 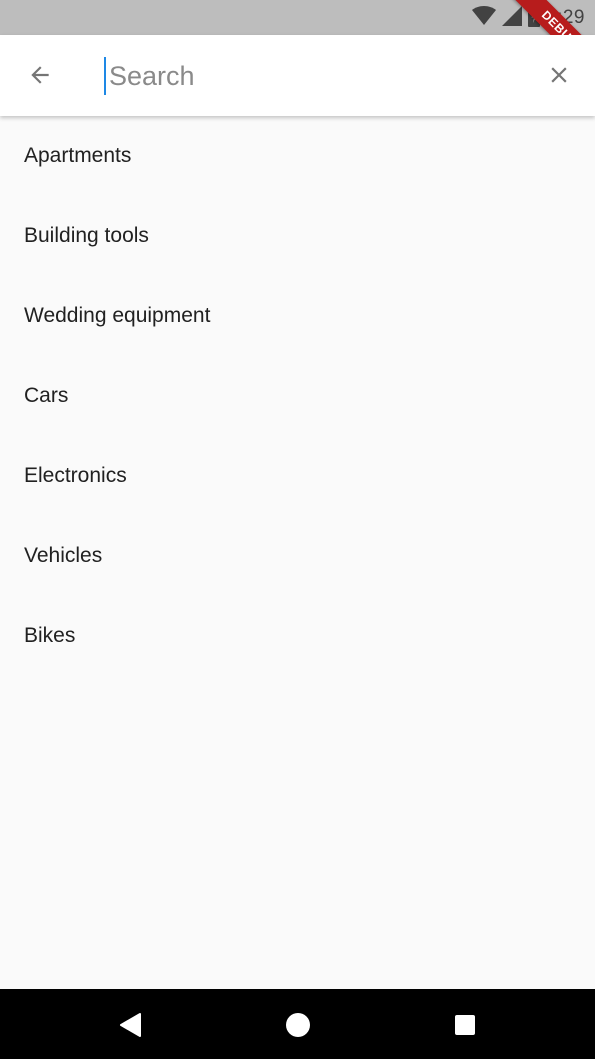 I want to click on close-icon, so click(x=559, y=75).